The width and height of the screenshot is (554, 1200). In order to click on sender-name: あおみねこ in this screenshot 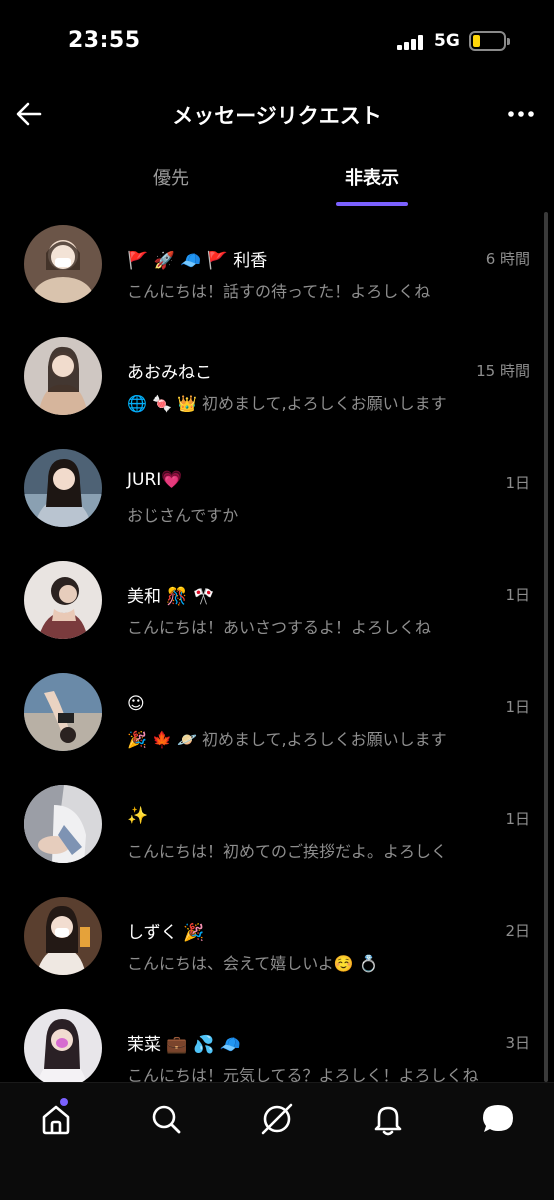, I will do `click(169, 373)`.